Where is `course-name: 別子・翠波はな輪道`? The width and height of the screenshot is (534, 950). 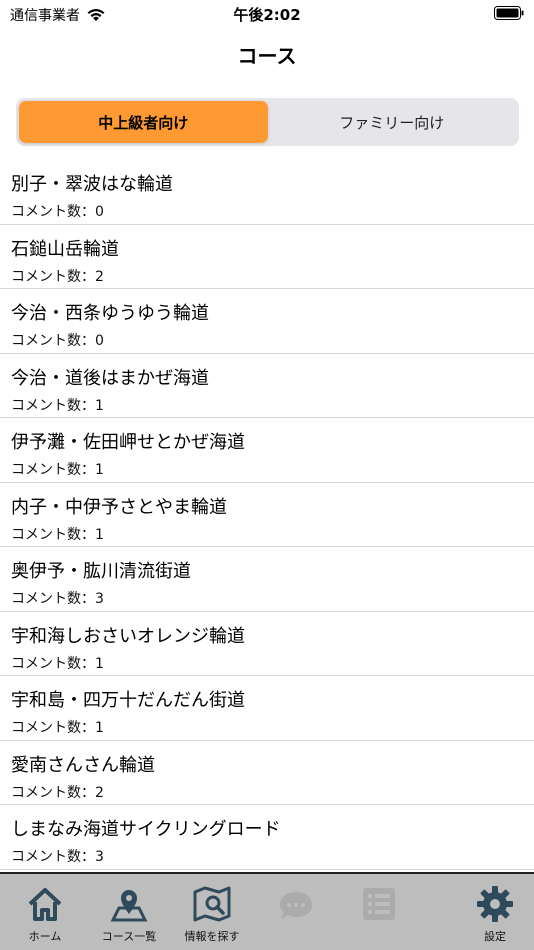
course-name: 別子・翠波はな輪道 is located at coordinates (92, 184).